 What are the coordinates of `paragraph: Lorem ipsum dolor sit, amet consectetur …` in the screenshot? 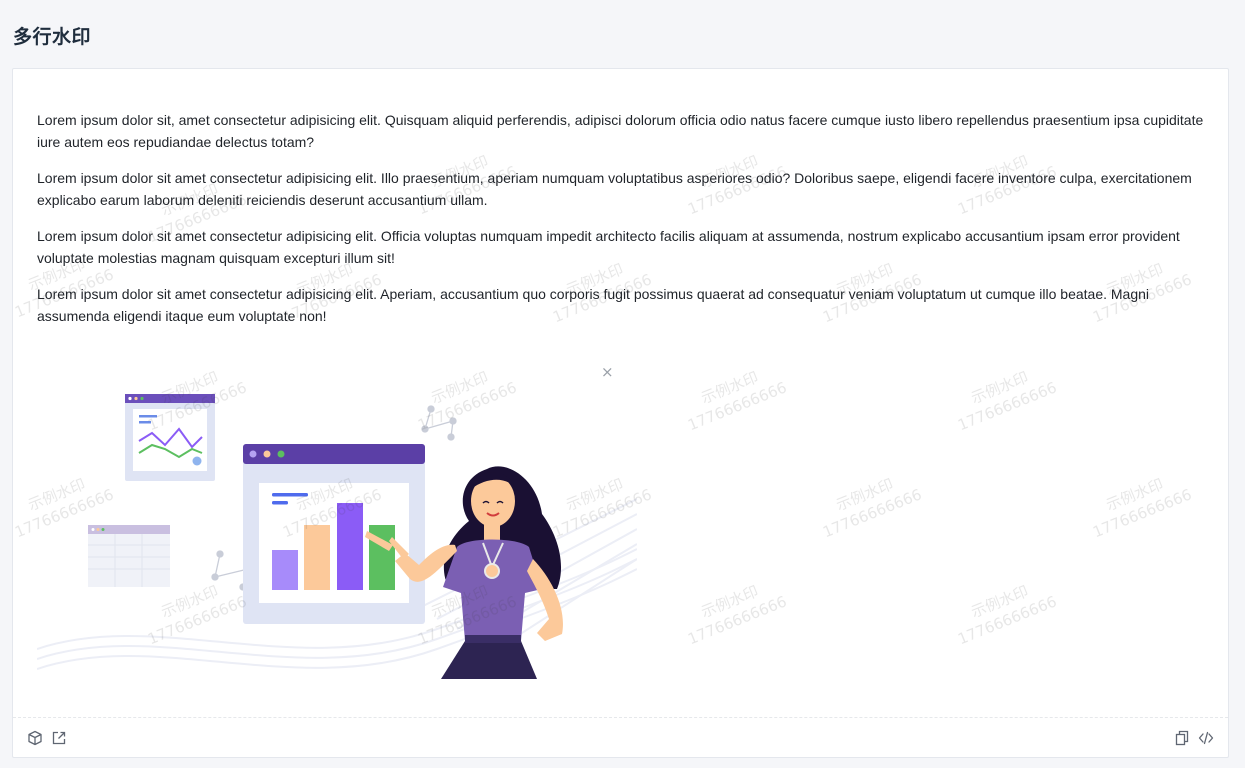 It's located at (620, 131).